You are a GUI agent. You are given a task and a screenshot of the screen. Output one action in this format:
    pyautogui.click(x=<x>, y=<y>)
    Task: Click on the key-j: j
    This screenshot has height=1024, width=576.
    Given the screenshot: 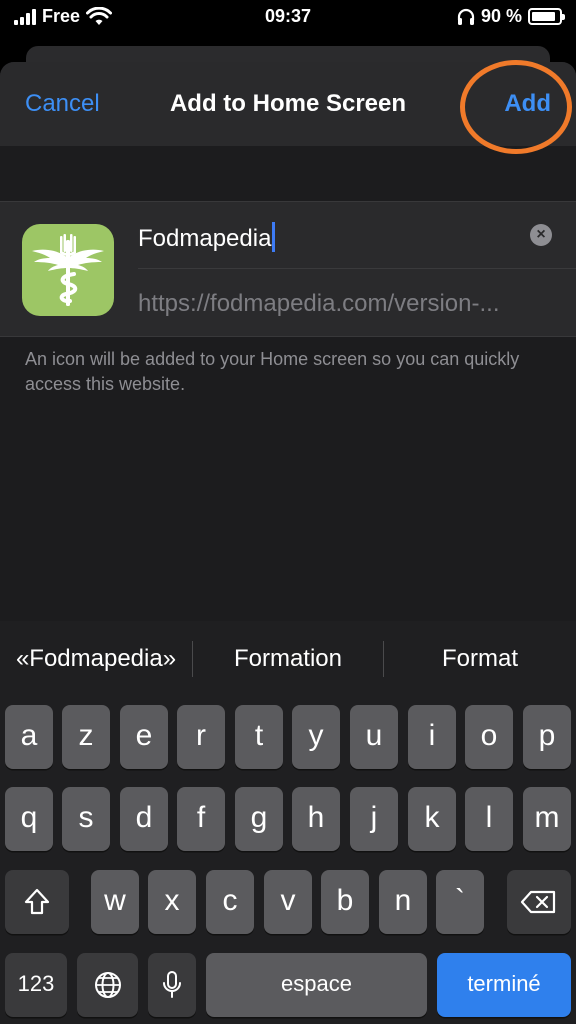 What is the action you would take?
    pyautogui.click(x=374, y=819)
    